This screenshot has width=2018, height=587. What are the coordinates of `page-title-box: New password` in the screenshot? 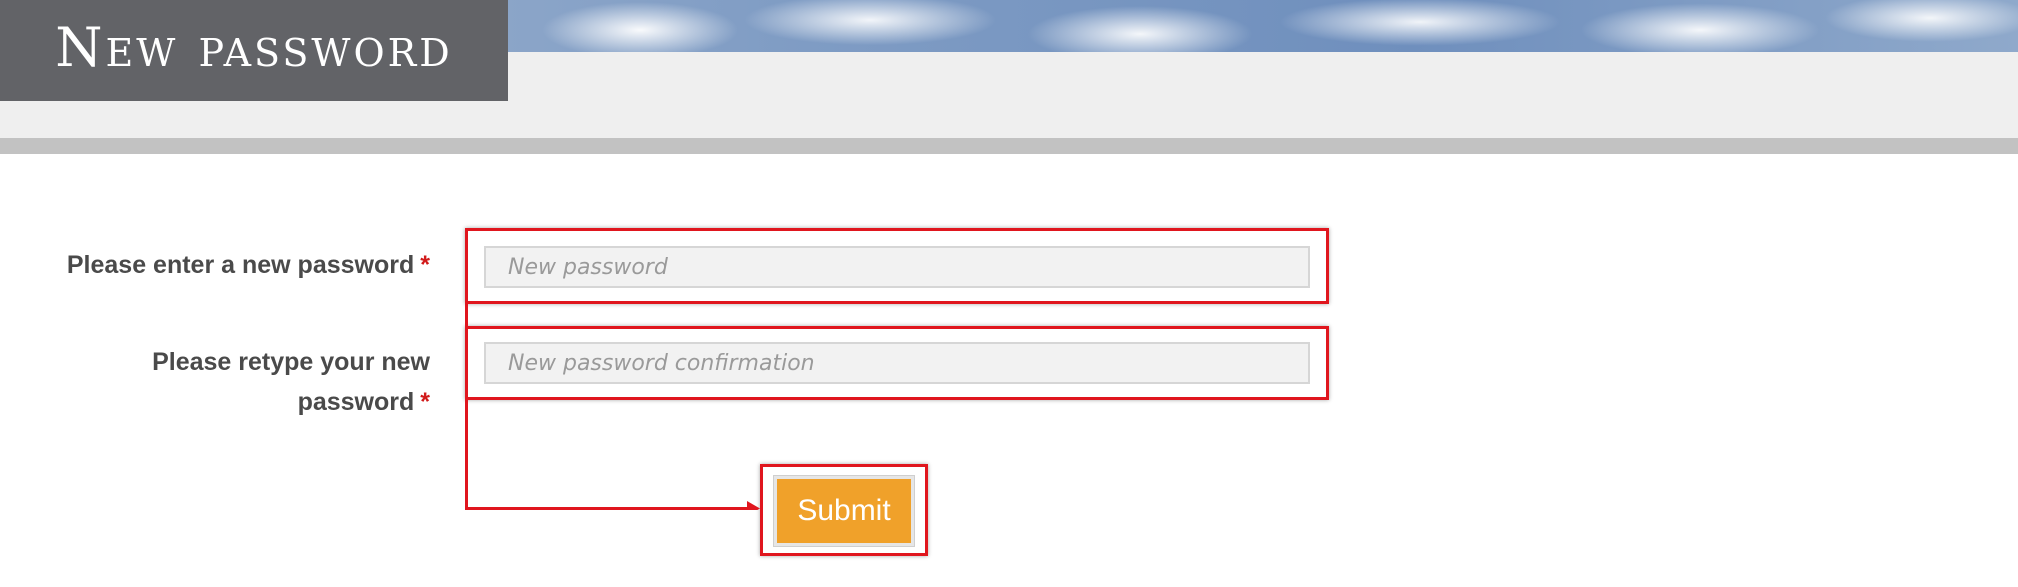 It's located at (254, 50).